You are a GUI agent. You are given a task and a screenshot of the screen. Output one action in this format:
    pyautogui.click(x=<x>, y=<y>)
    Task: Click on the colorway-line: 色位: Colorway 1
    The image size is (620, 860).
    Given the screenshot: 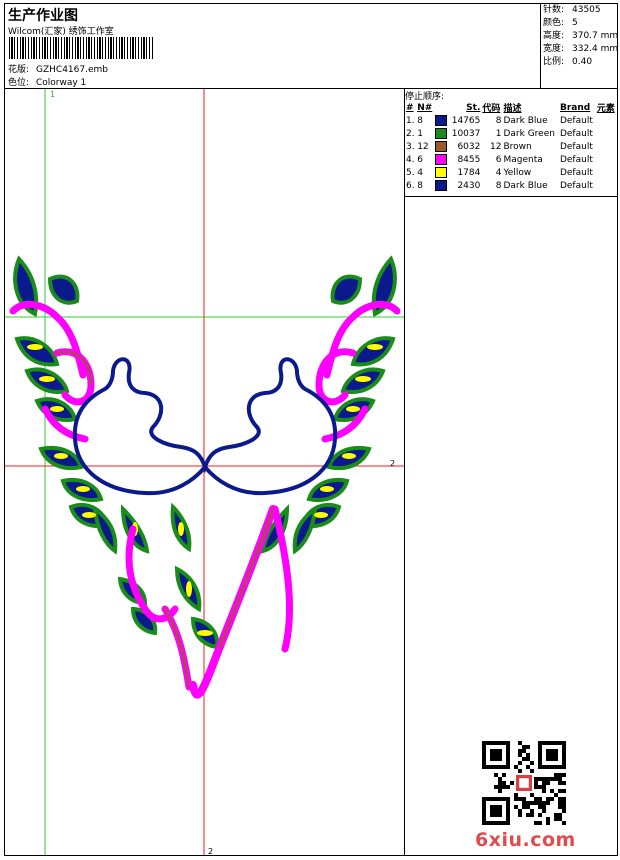 What is the action you would take?
    pyautogui.click(x=47, y=81)
    